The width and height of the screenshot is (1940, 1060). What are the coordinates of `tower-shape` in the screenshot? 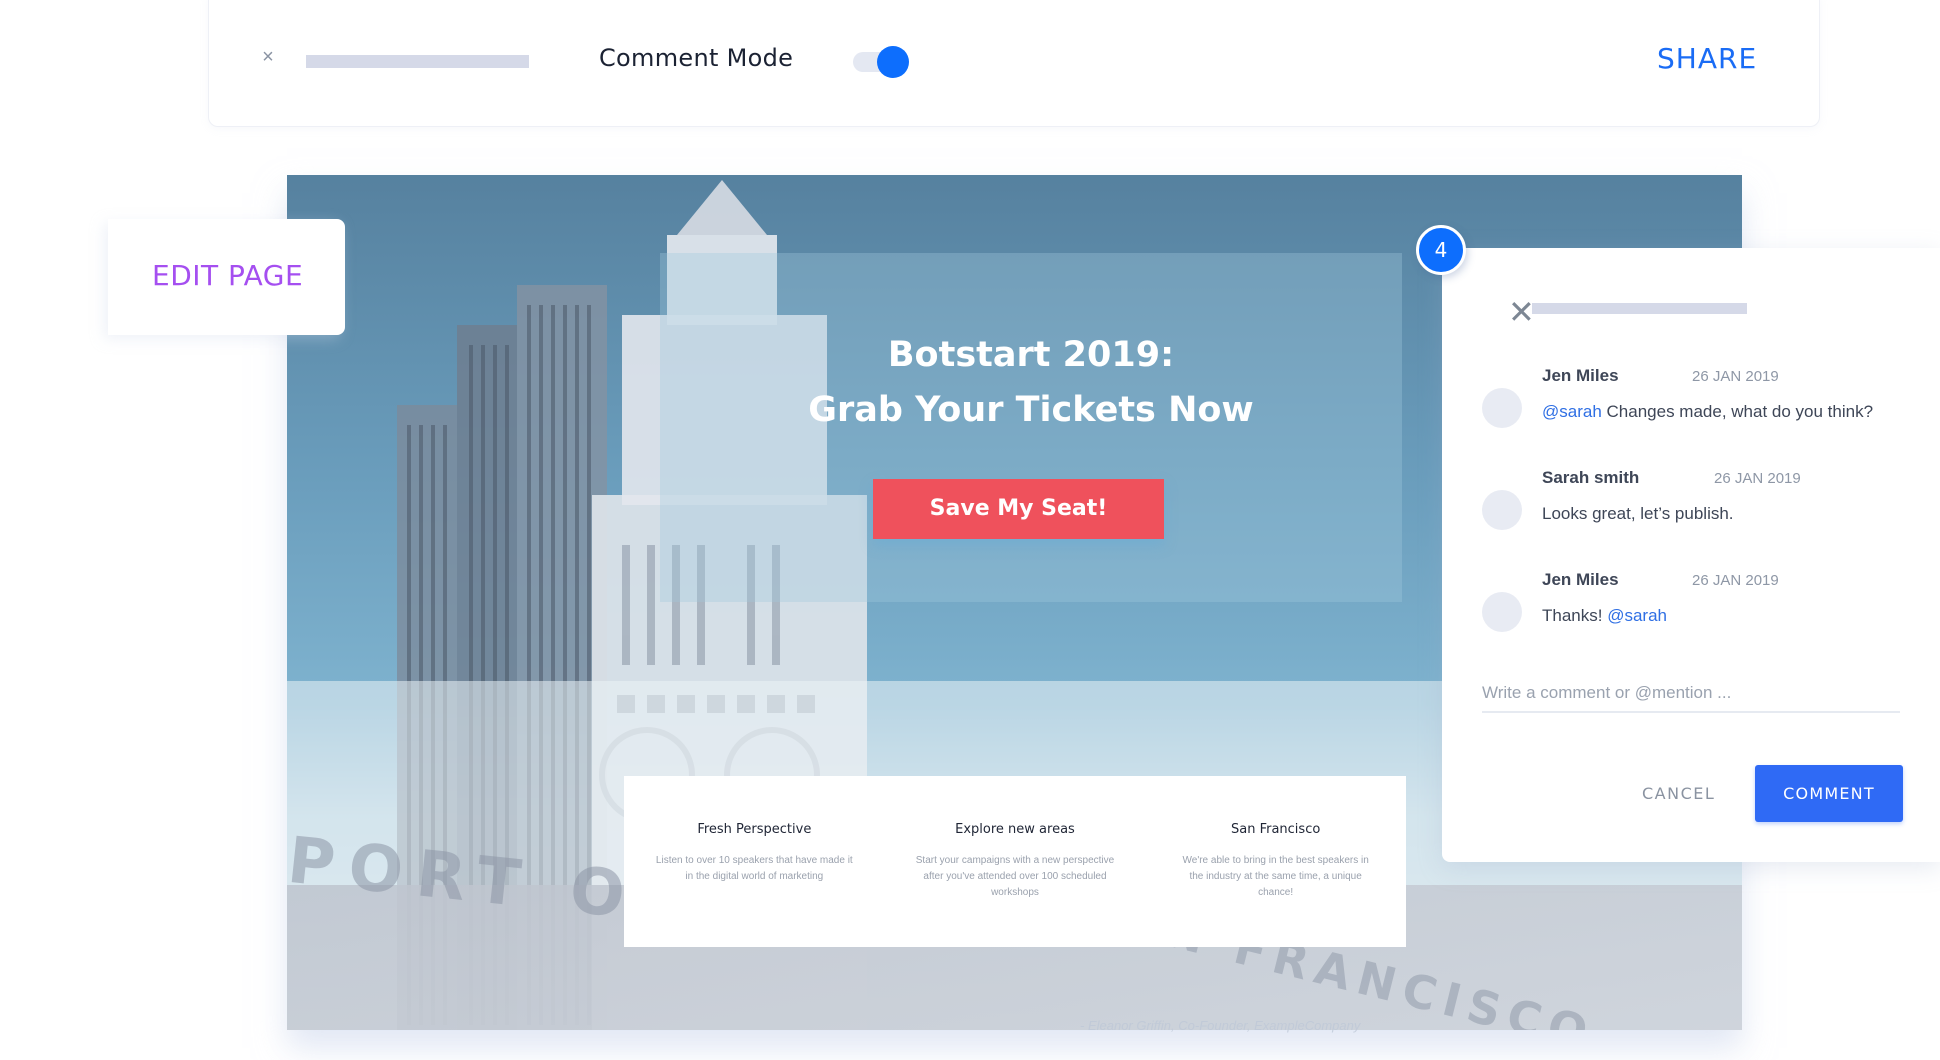 It's located at (722, 207).